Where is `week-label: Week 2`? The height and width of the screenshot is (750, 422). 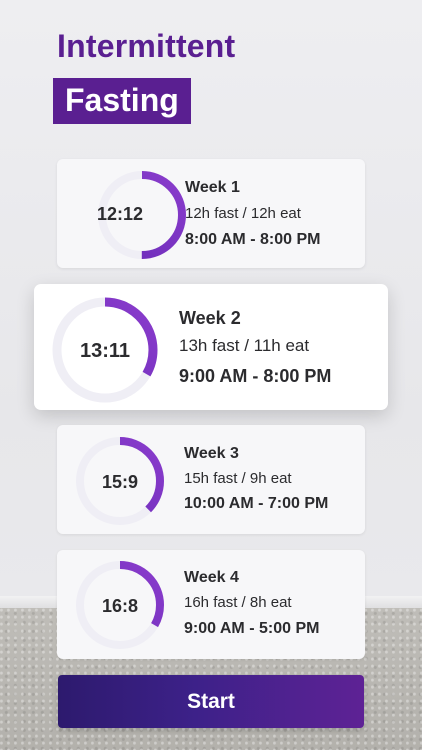 week-label: Week 2 is located at coordinates (210, 318).